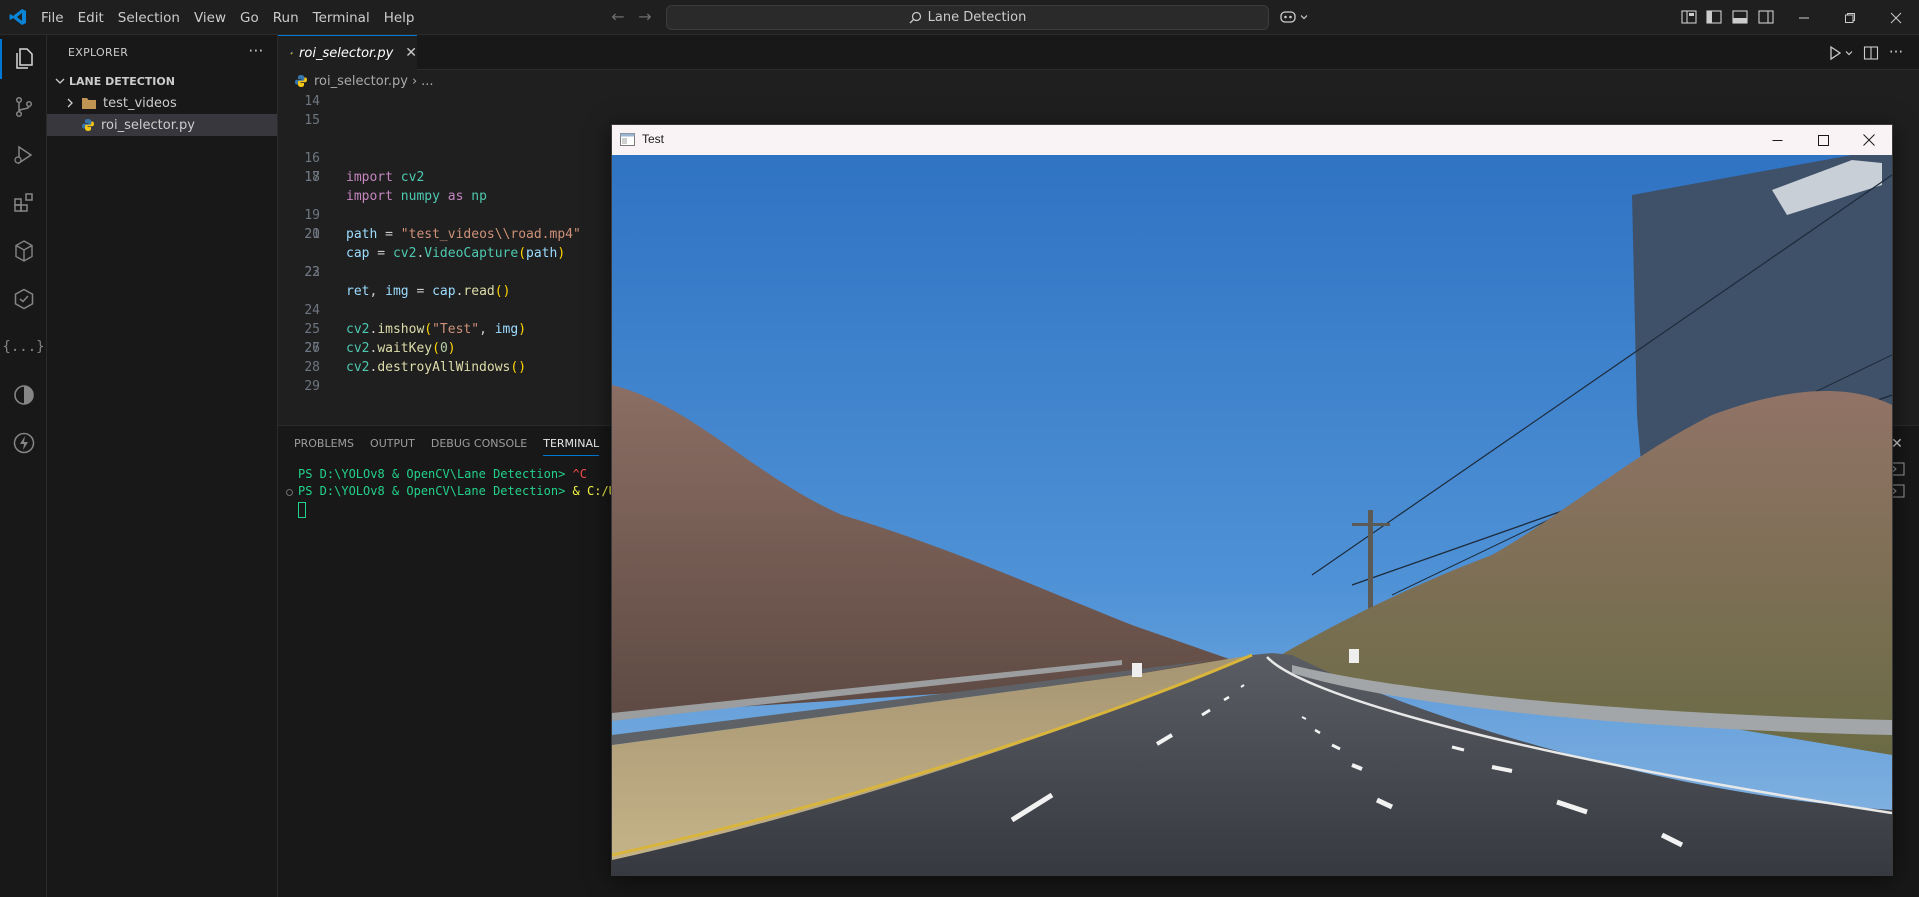 Image resolution: width=1919 pixels, height=897 pixels. I want to click on testing-activity, so click(23, 299).